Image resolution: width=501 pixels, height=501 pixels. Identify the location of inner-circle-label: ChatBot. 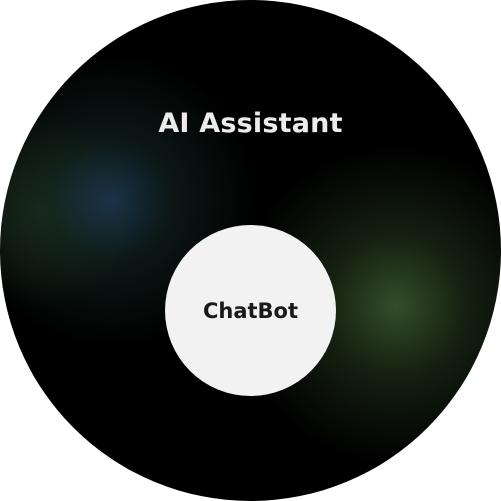
(250, 310).